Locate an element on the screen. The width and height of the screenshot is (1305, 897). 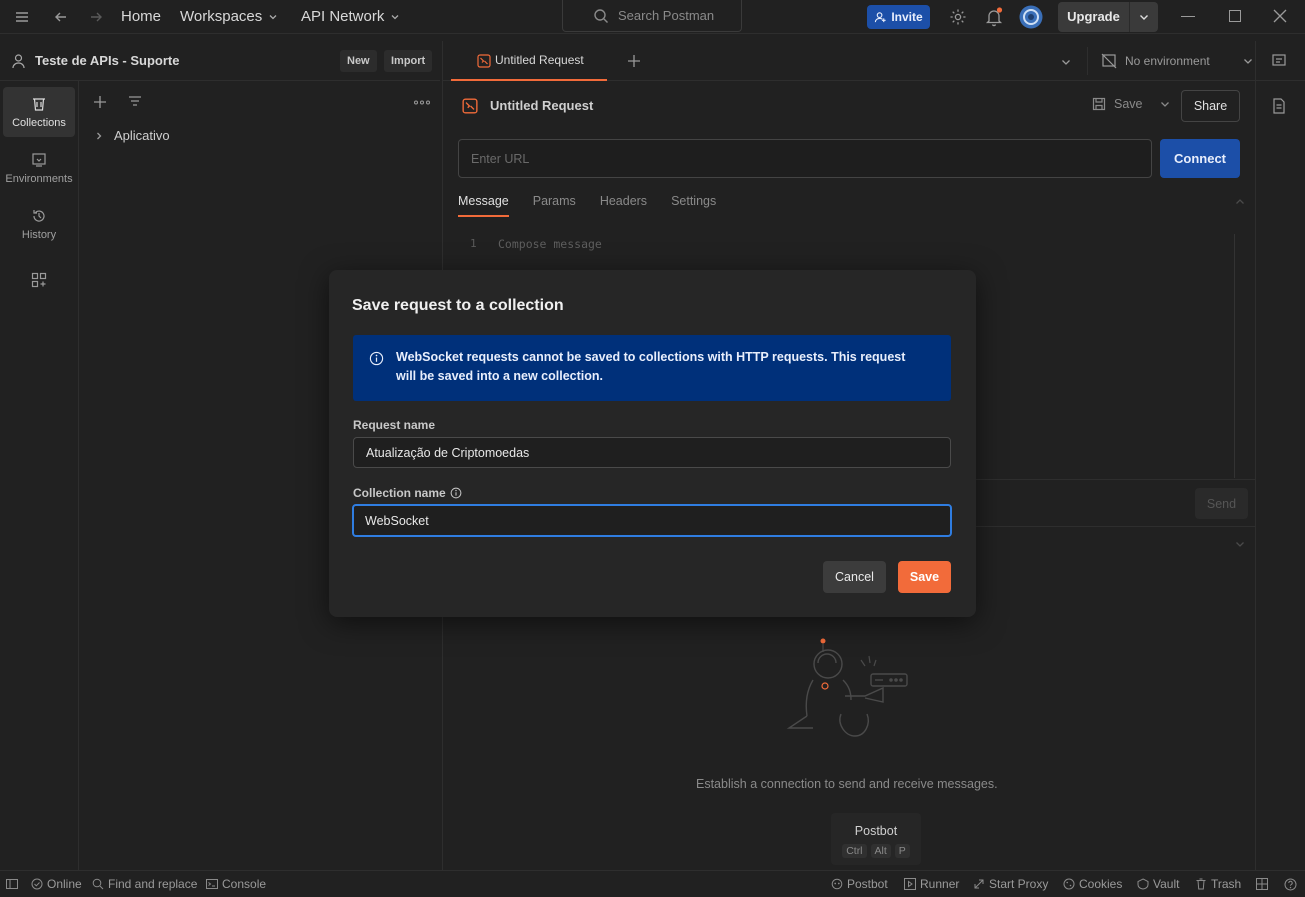
tab-message: Message is located at coordinates (483, 205).